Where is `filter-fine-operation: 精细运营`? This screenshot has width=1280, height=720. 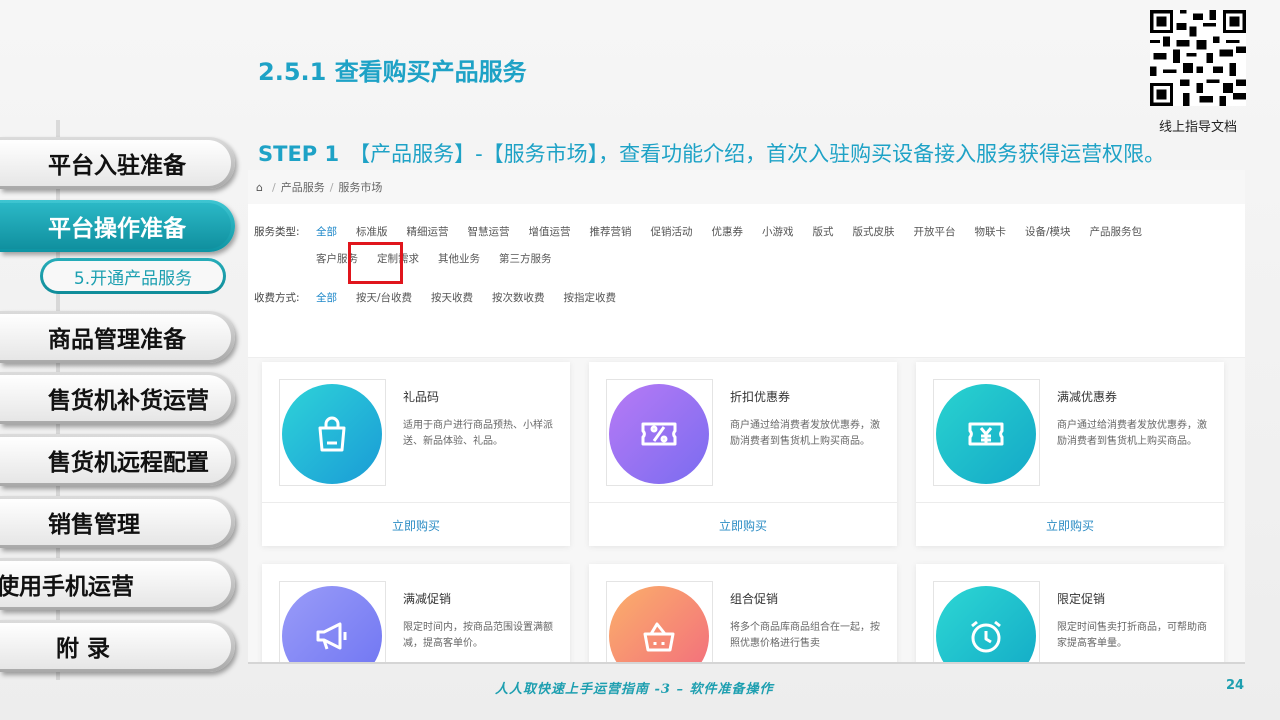
filter-fine-operation: 精细运营 is located at coordinates (428, 231).